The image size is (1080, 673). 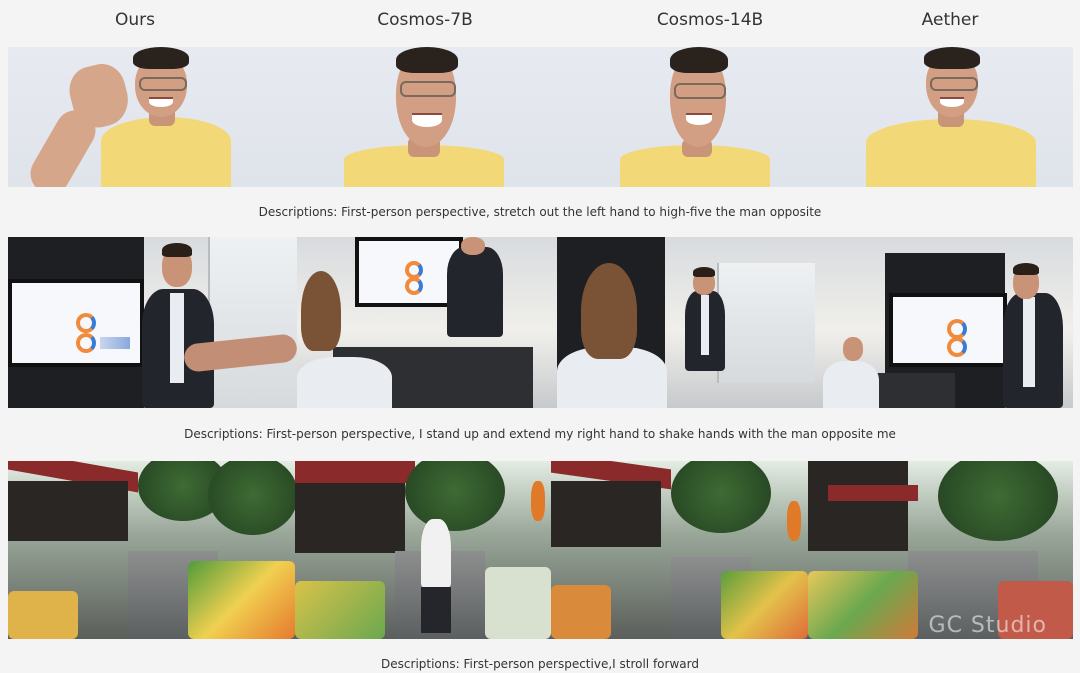 What do you see at coordinates (423, 550) in the screenshot?
I see `frame-cosmos-7b-stroll` at bounding box center [423, 550].